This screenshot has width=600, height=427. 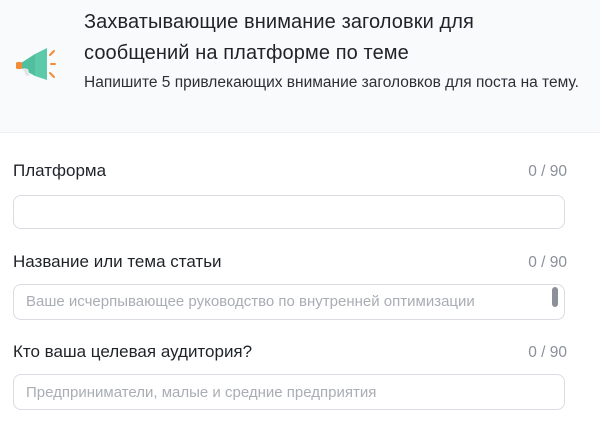 I want to click on article-topic-scrollbar, so click(x=555, y=301).